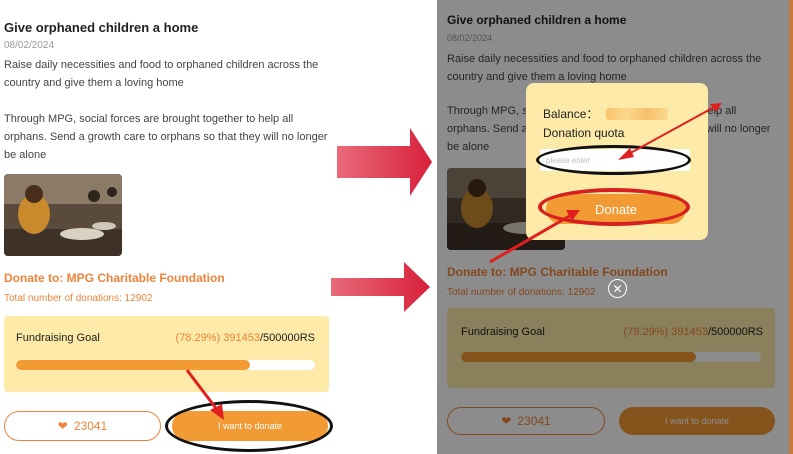 The width and height of the screenshot is (793, 454). What do you see at coordinates (133, 365) in the screenshot?
I see `progress-fill` at bounding box center [133, 365].